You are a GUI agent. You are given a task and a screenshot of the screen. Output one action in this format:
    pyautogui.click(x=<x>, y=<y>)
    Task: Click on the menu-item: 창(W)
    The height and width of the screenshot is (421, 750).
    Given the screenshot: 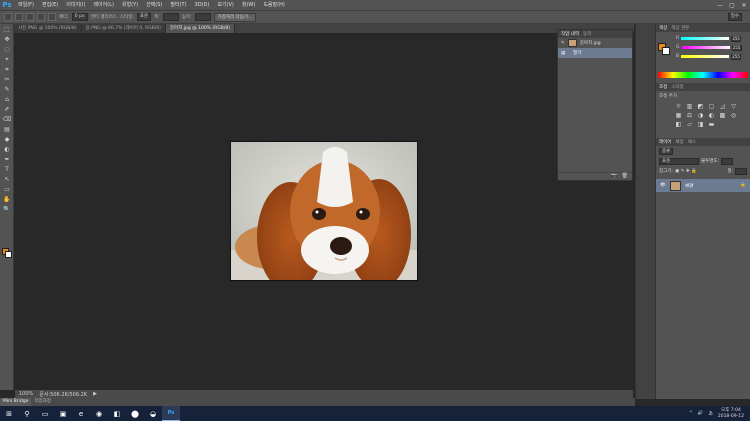 What is the action you would take?
    pyautogui.click(x=248, y=5)
    